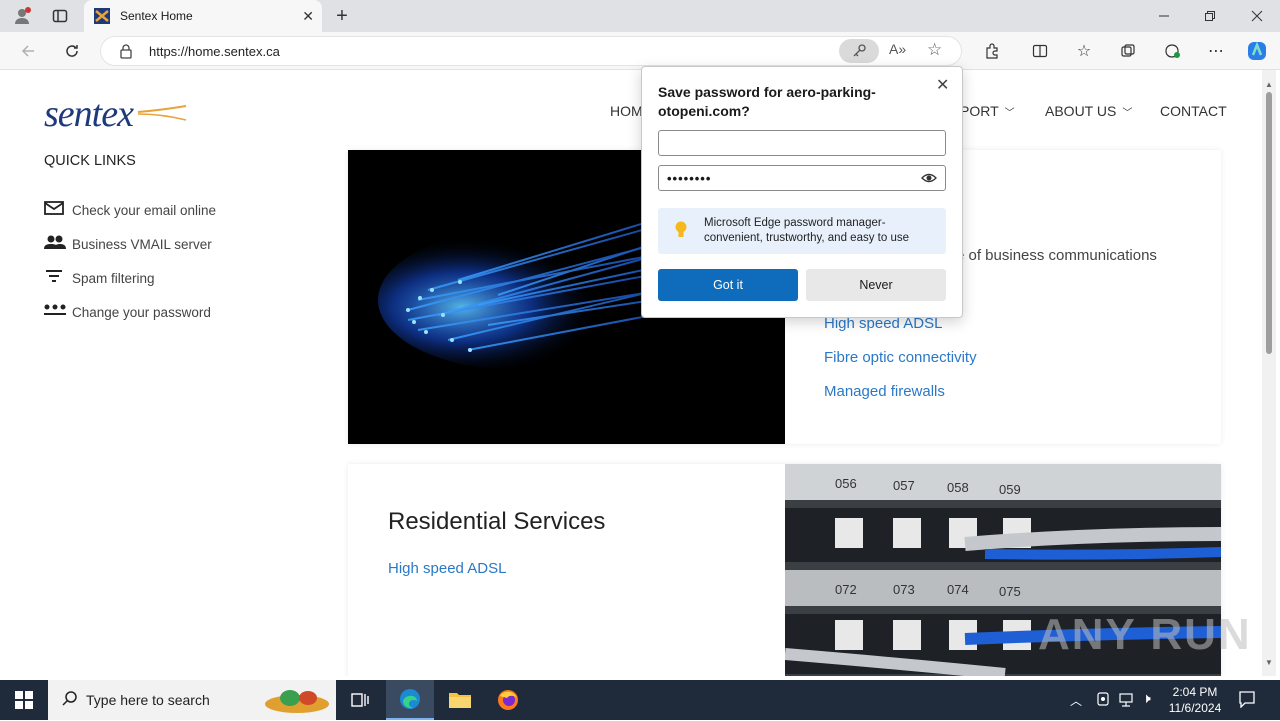 Image resolution: width=1280 pixels, height=721 pixels. What do you see at coordinates (508, 700) in the screenshot?
I see `firefox-icon` at bounding box center [508, 700].